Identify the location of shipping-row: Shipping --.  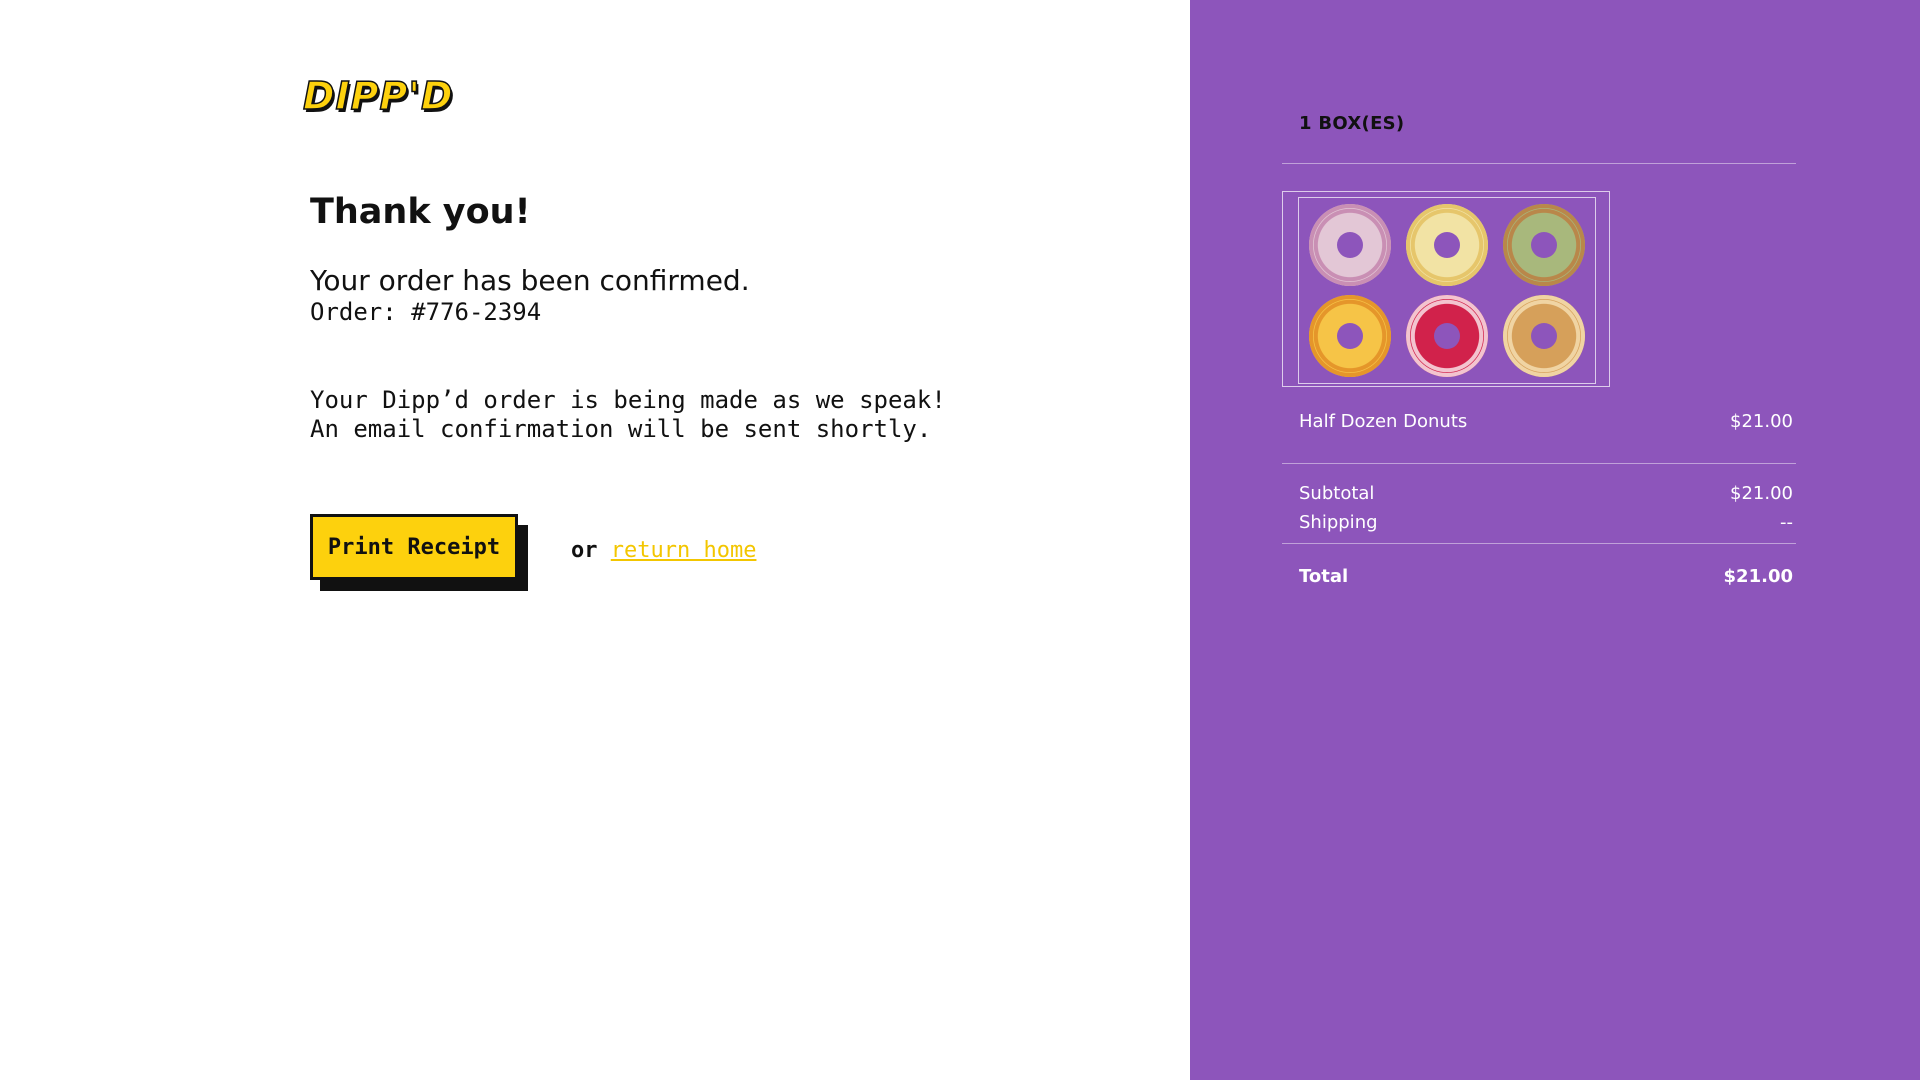
(1546, 522).